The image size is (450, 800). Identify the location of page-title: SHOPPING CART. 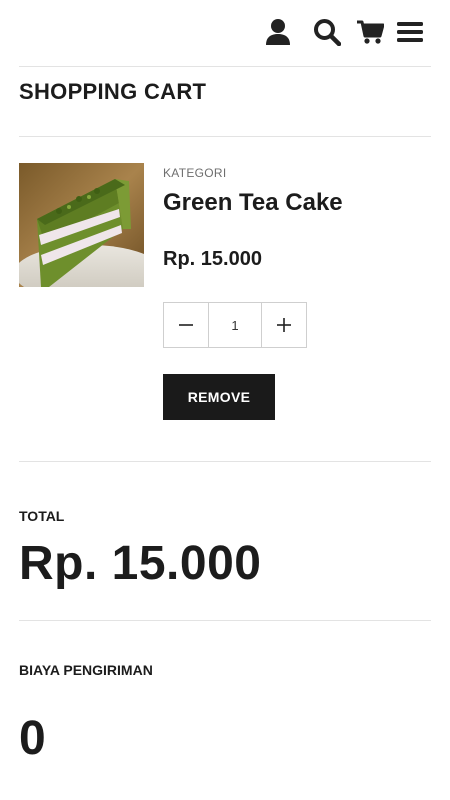
(113, 91).